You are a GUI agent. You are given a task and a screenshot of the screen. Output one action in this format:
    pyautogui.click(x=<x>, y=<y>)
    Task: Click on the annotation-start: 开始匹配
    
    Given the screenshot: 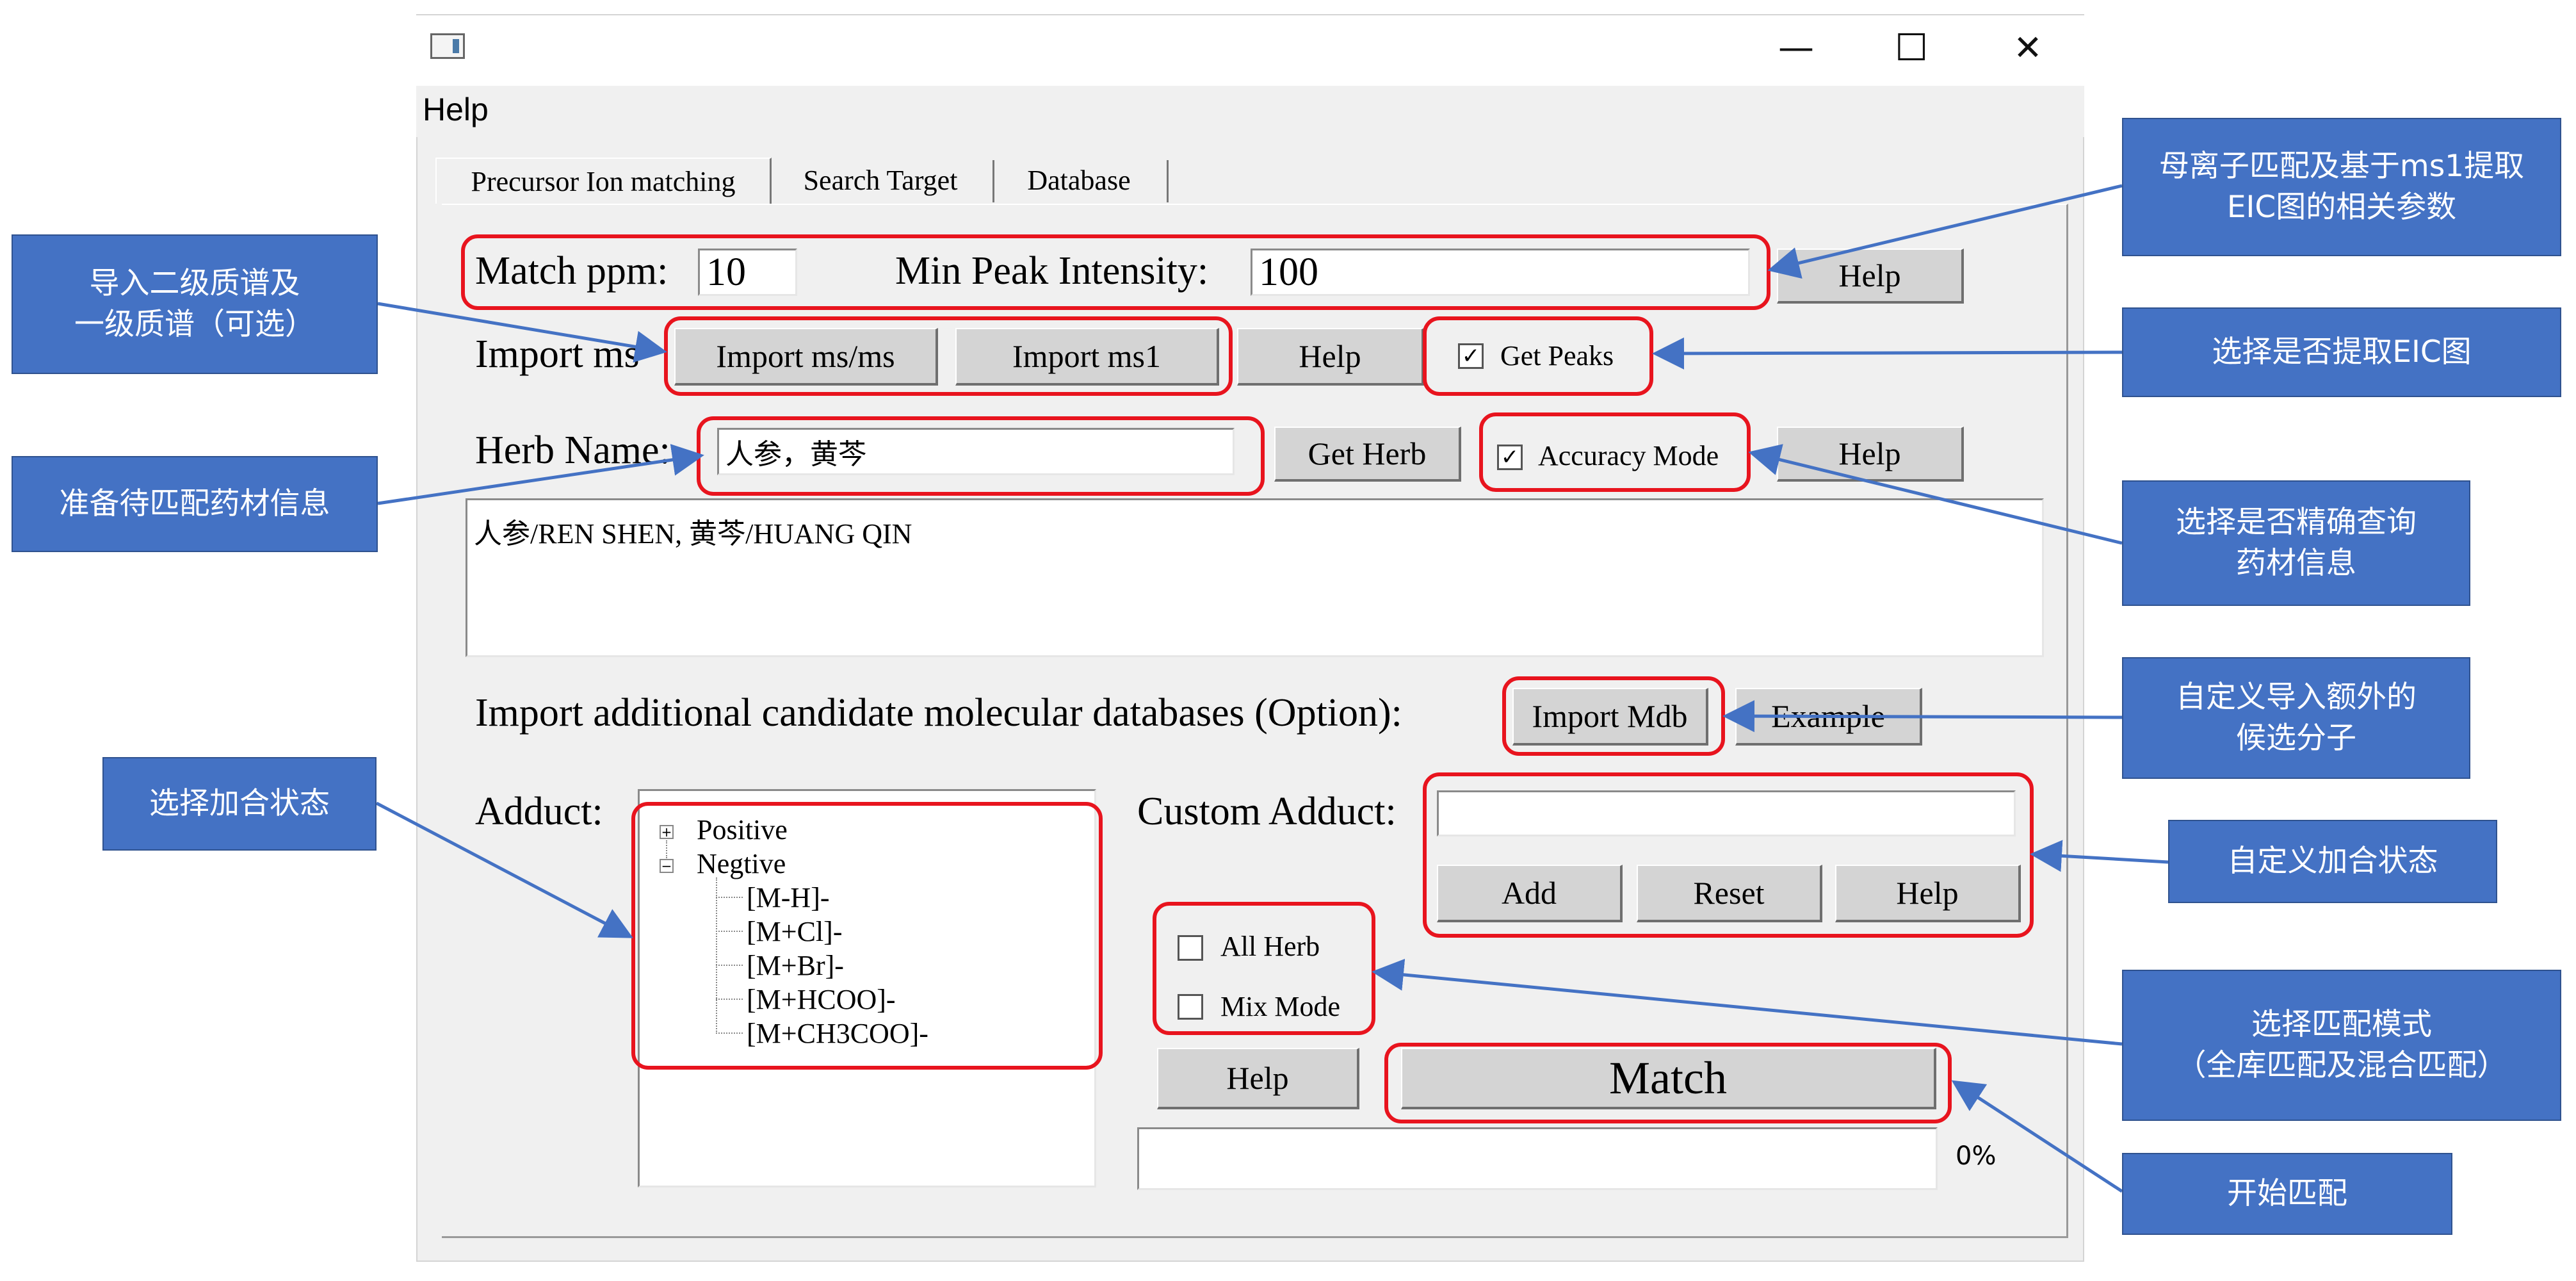 What is the action you would take?
    pyautogui.click(x=2287, y=1194)
    